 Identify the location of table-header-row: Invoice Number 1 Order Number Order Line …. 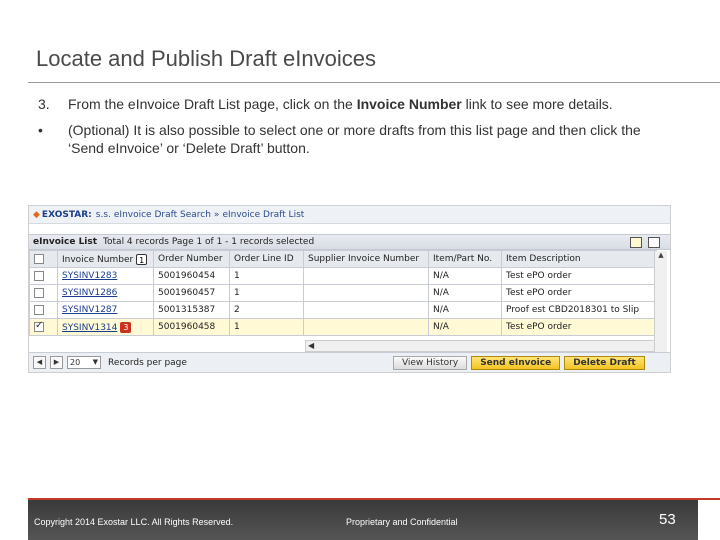
(343, 259).